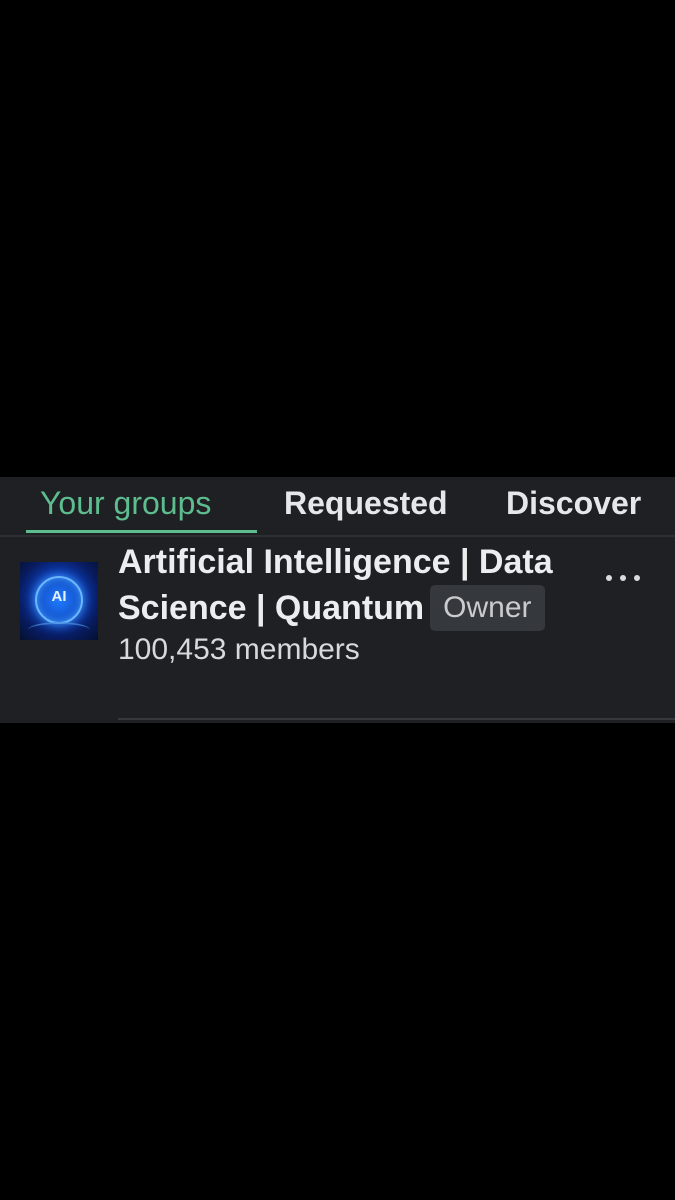 The image size is (675, 1200). I want to click on avatar-label: AI, so click(59, 596).